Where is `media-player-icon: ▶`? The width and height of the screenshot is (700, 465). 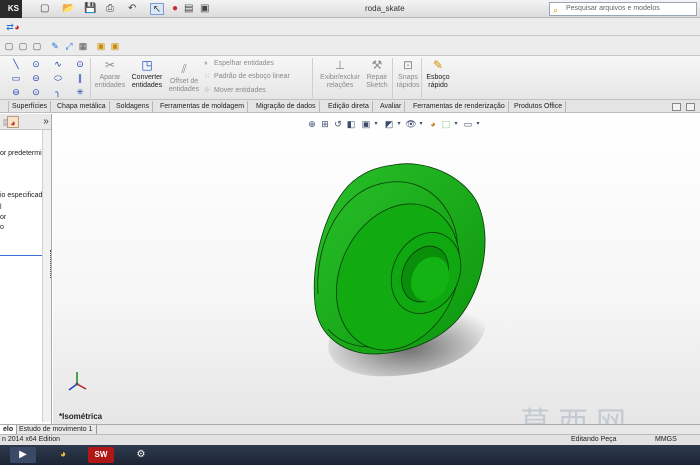 media-player-icon: ▶ is located at coordinates (23, 455).